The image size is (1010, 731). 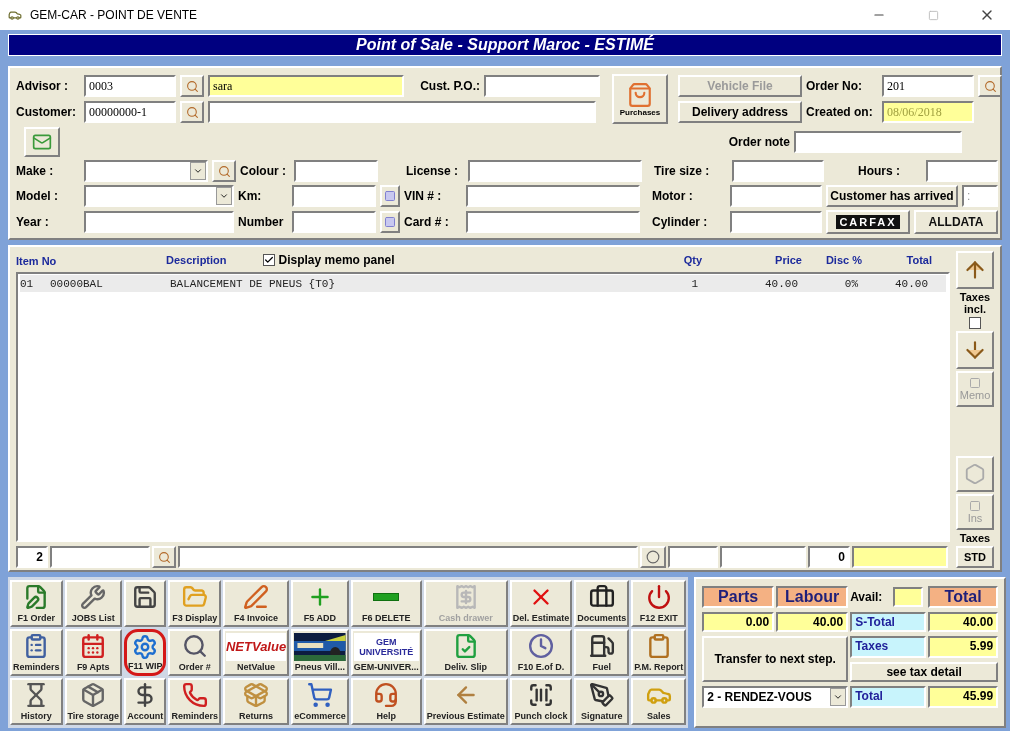 I want to click on toolbar-button: F11 WIP, so click(x=145, y=652).